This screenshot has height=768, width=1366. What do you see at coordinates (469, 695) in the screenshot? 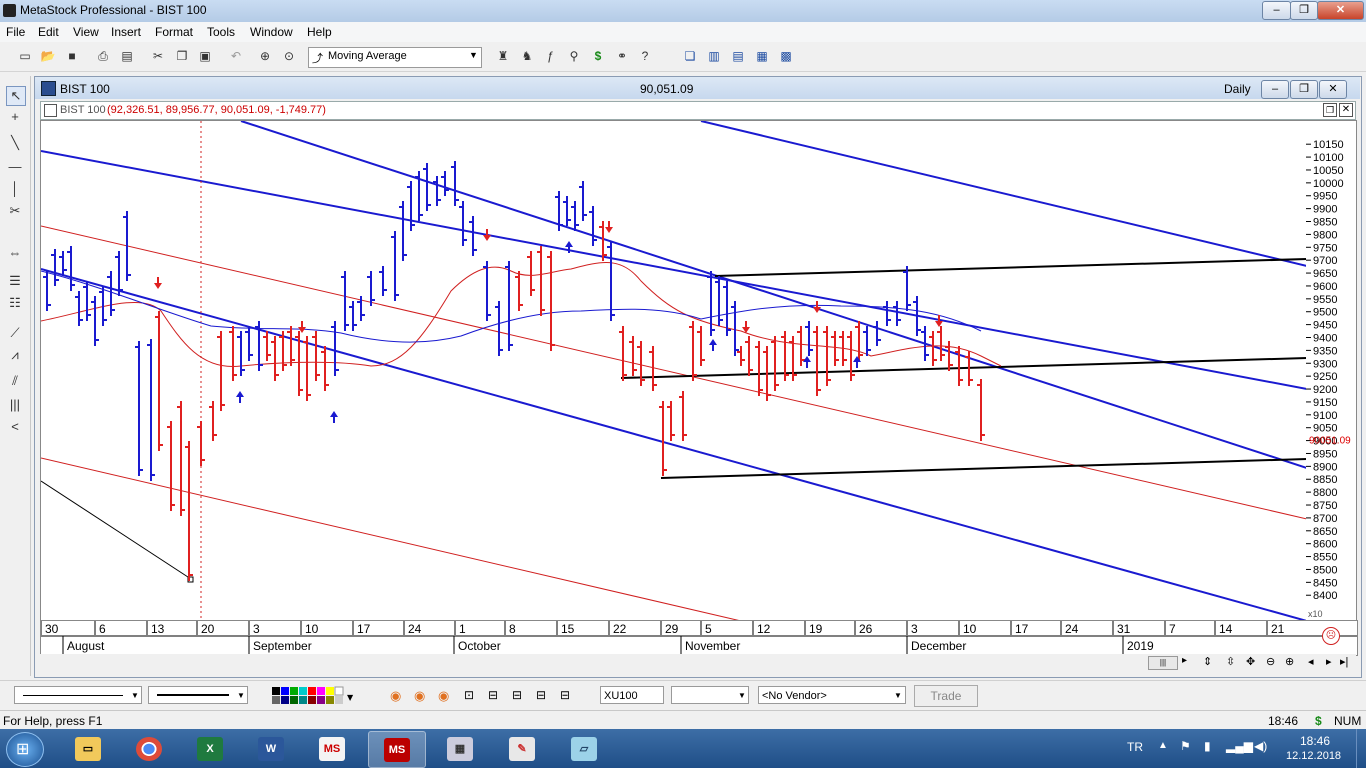
I see `text-tool-icon: ⊡` at bounding box center [469, 695].